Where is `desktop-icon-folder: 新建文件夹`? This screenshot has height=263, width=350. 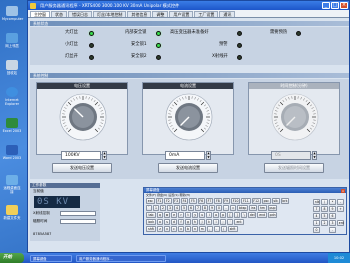 desktop-icon-folder: 新建文件夹 is located at coordinates (12, 212).